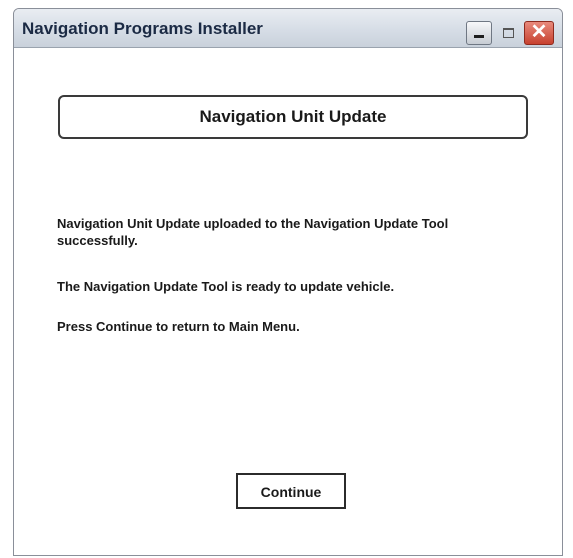 The height and width of the screenshot is (558, 573). I want to click on close-icon: ✕, so click(539, 32).